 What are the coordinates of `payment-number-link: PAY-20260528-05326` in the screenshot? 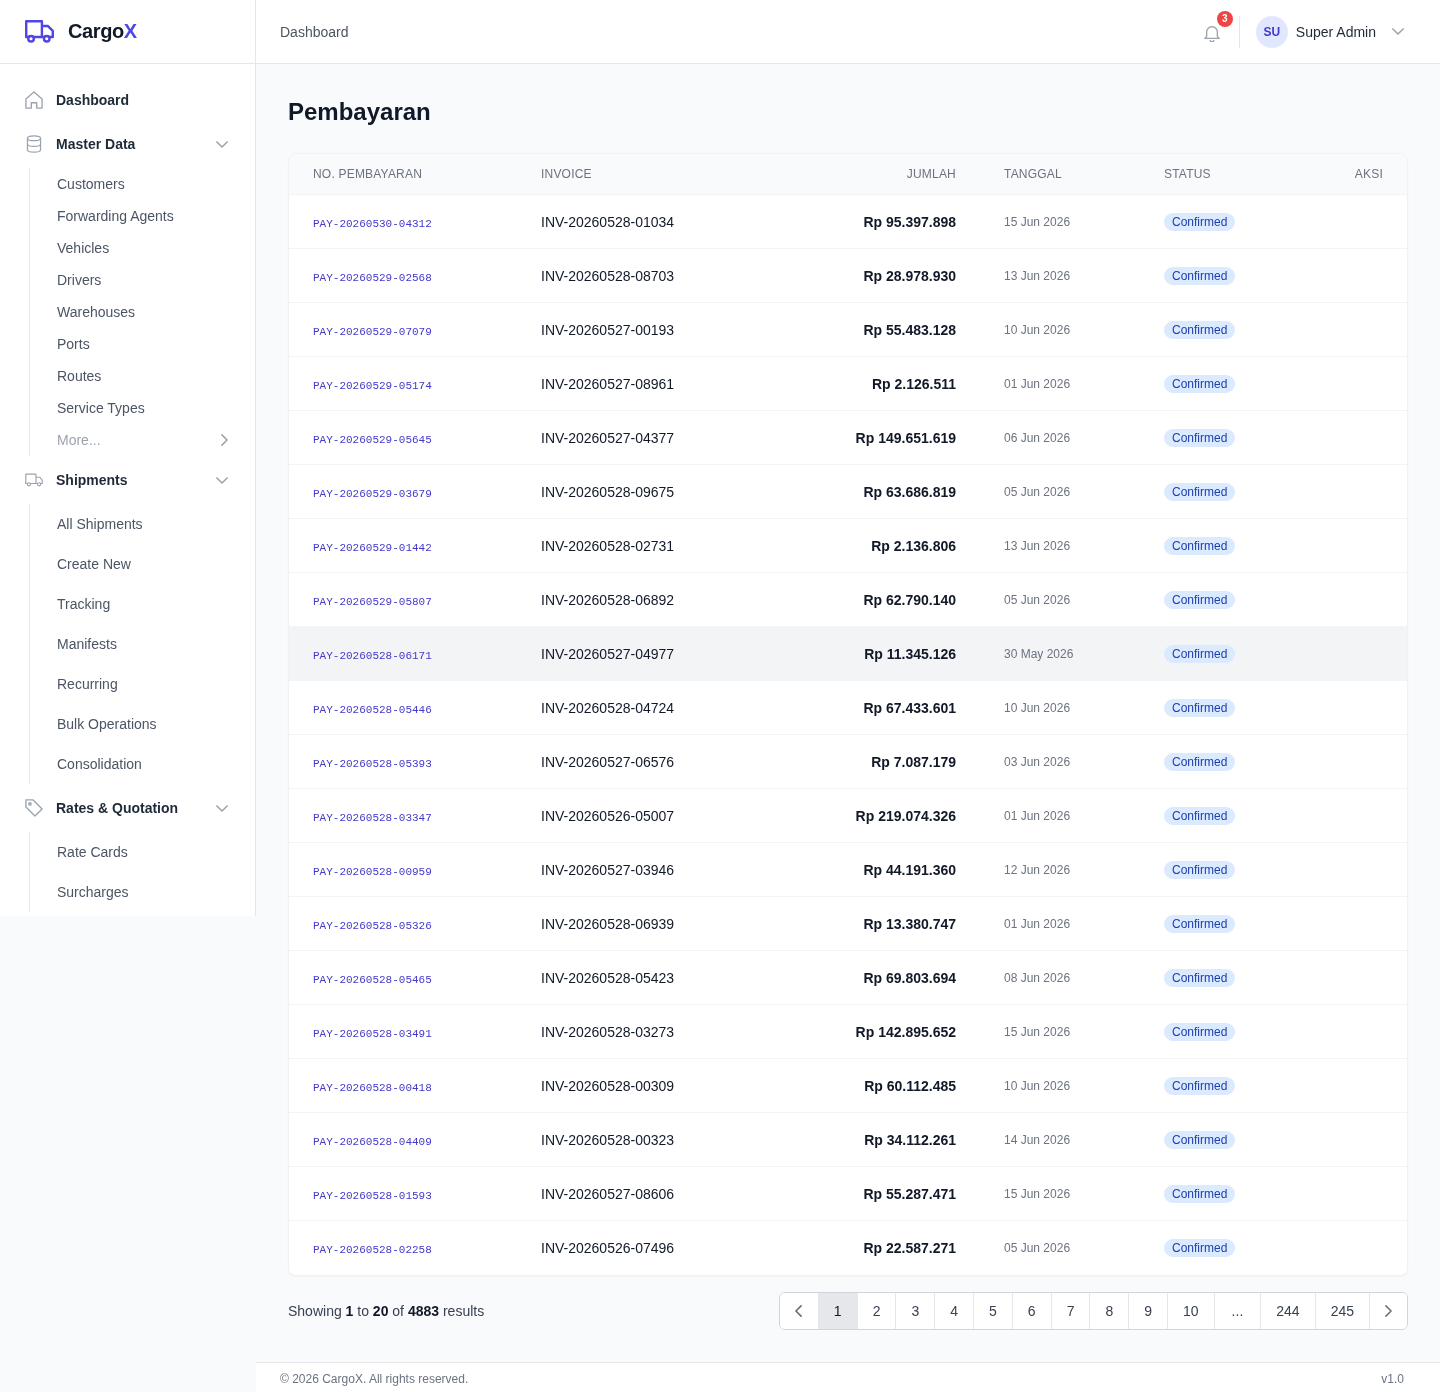 It's located at (372, 925).